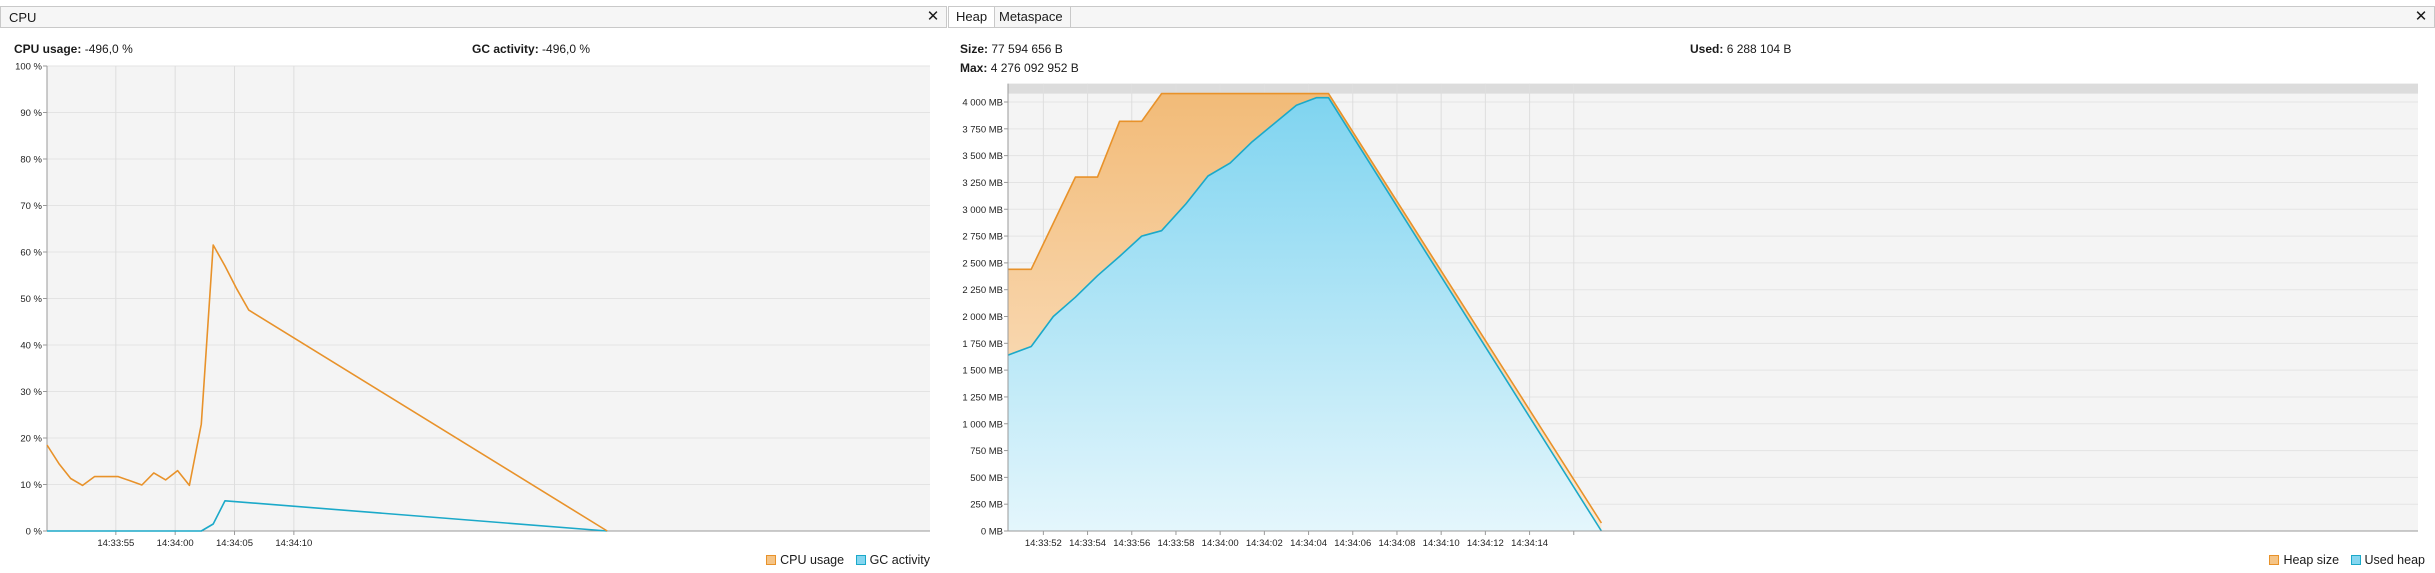 This screenshot has width=2435, height=573. Describe the element at coordinates (28, 67) in the screenshot. I see `cpu-y-tick-label: 100 %` at that location.